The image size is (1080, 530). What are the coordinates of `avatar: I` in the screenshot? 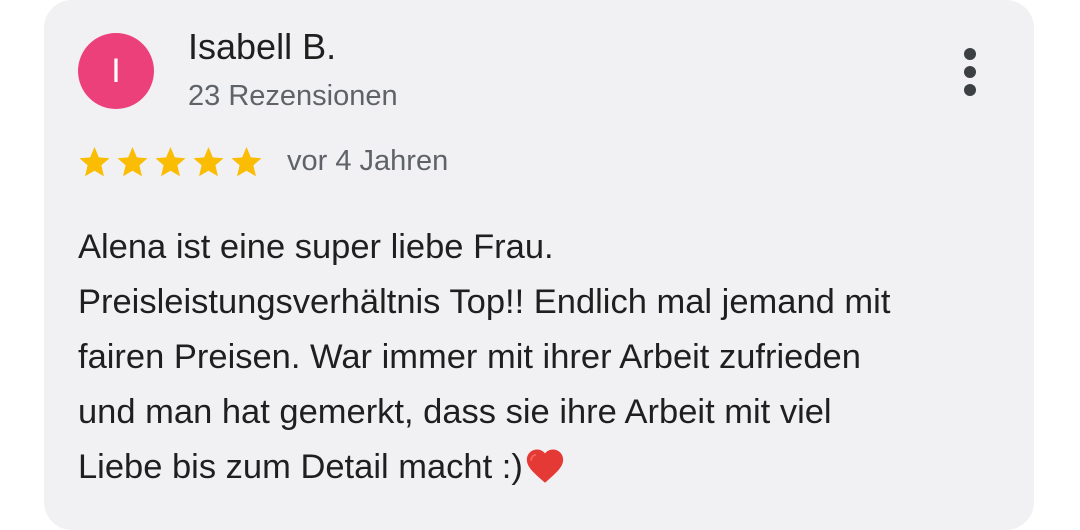 It's located at (116, 71).